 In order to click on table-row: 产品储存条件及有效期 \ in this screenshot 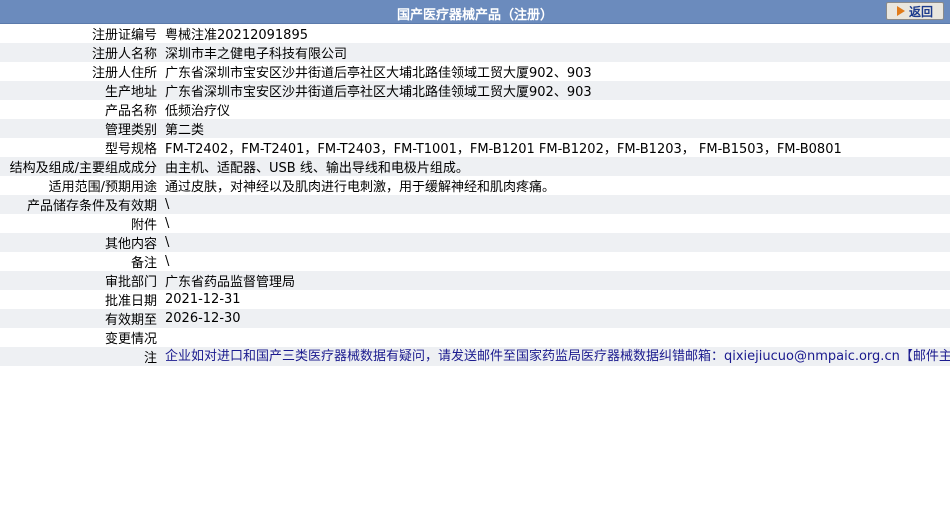, I will do `click(475, 204)`.